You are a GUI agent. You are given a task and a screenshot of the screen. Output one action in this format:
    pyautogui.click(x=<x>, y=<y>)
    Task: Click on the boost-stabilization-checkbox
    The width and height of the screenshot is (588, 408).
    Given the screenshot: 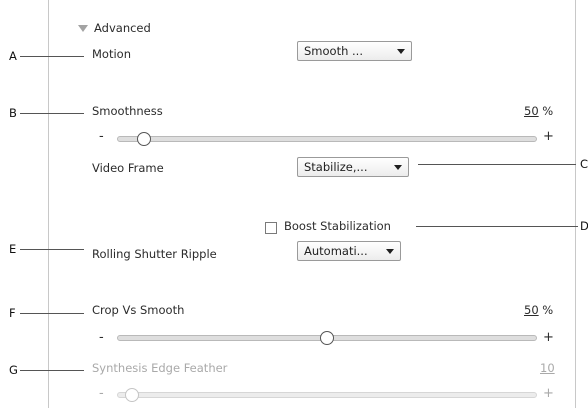 What is the action you would take?
    pyautogui.click(x=271, y=228)
    